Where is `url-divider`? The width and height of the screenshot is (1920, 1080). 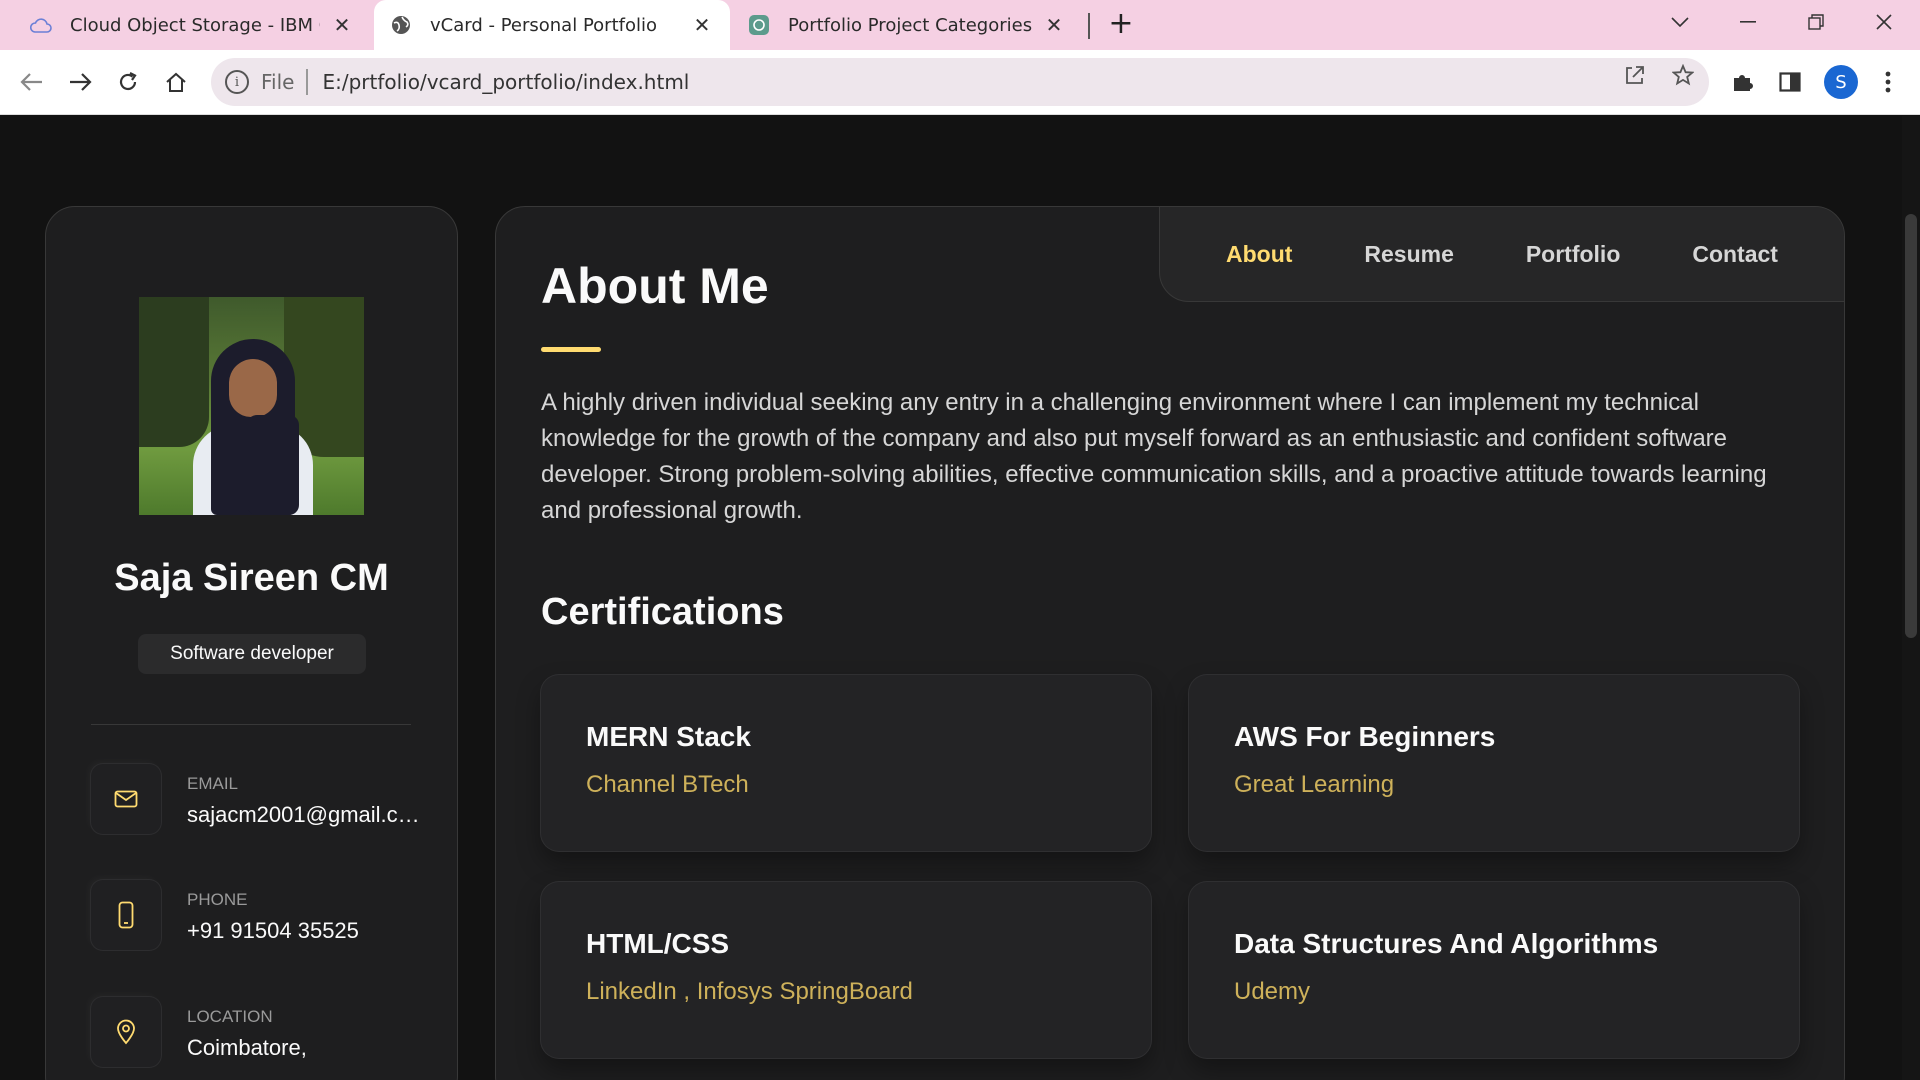
url-divider is located at coordinates (307, 82).